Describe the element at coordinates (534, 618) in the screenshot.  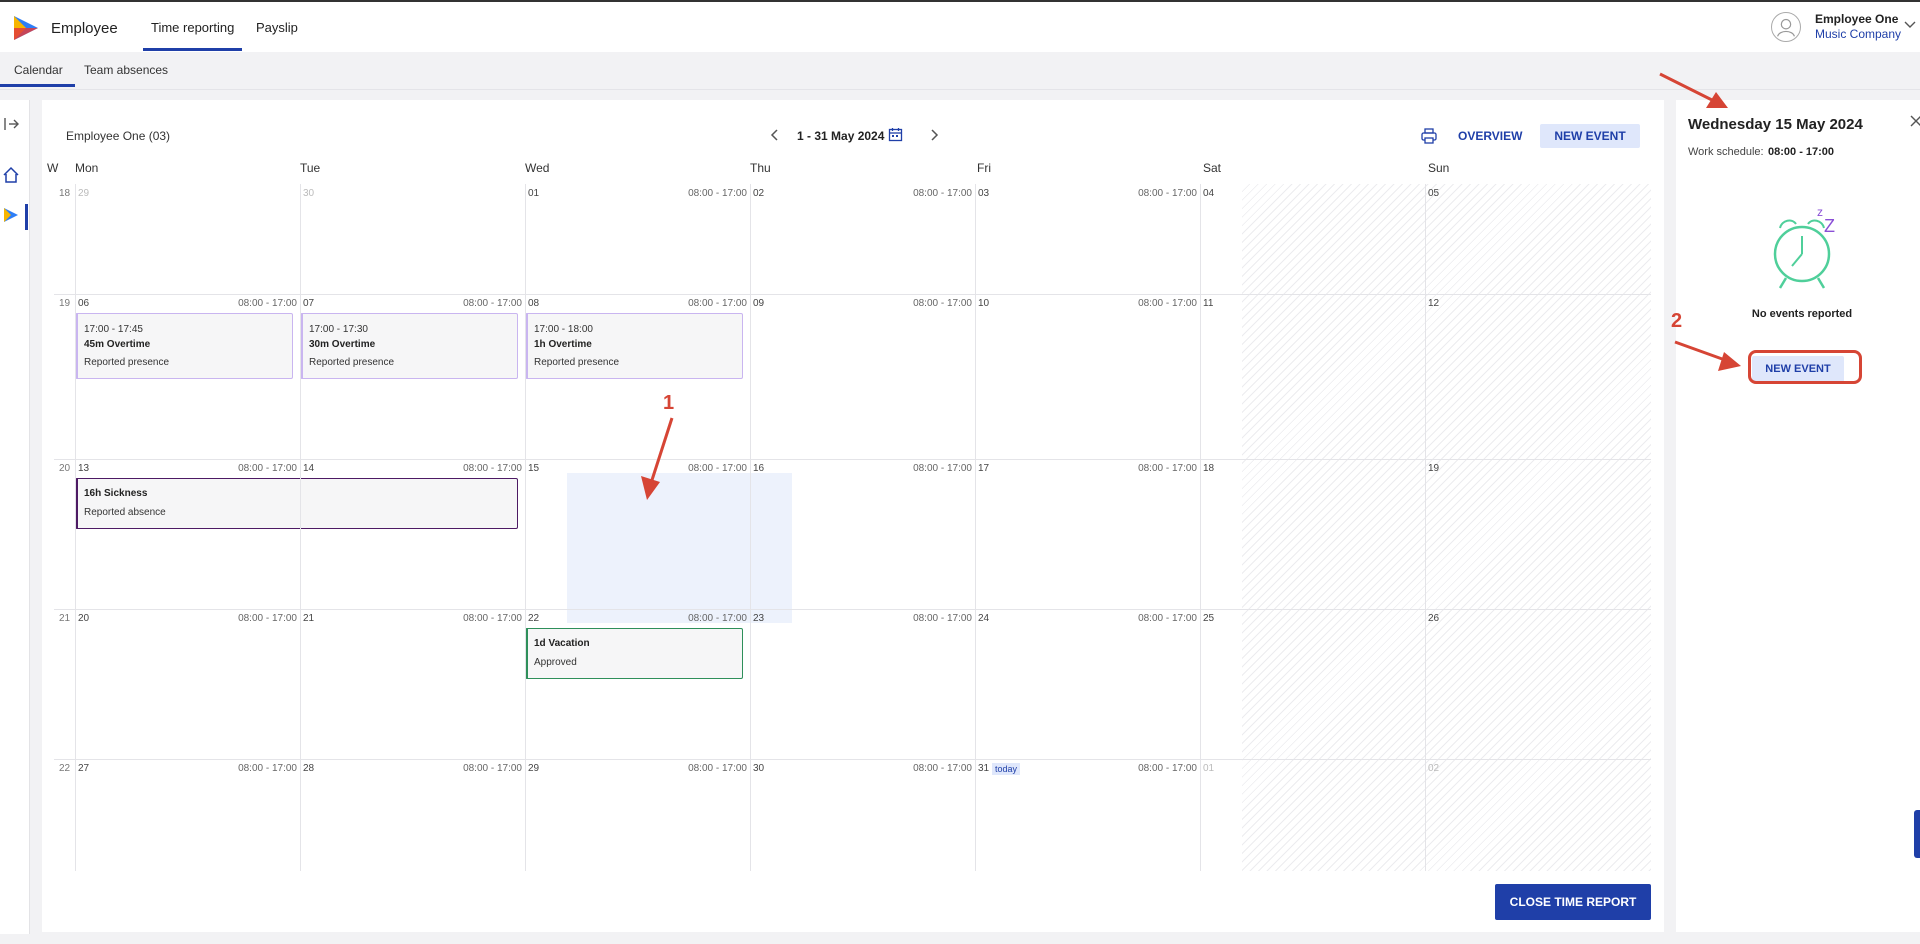
I see `day-number: 22` at that location.